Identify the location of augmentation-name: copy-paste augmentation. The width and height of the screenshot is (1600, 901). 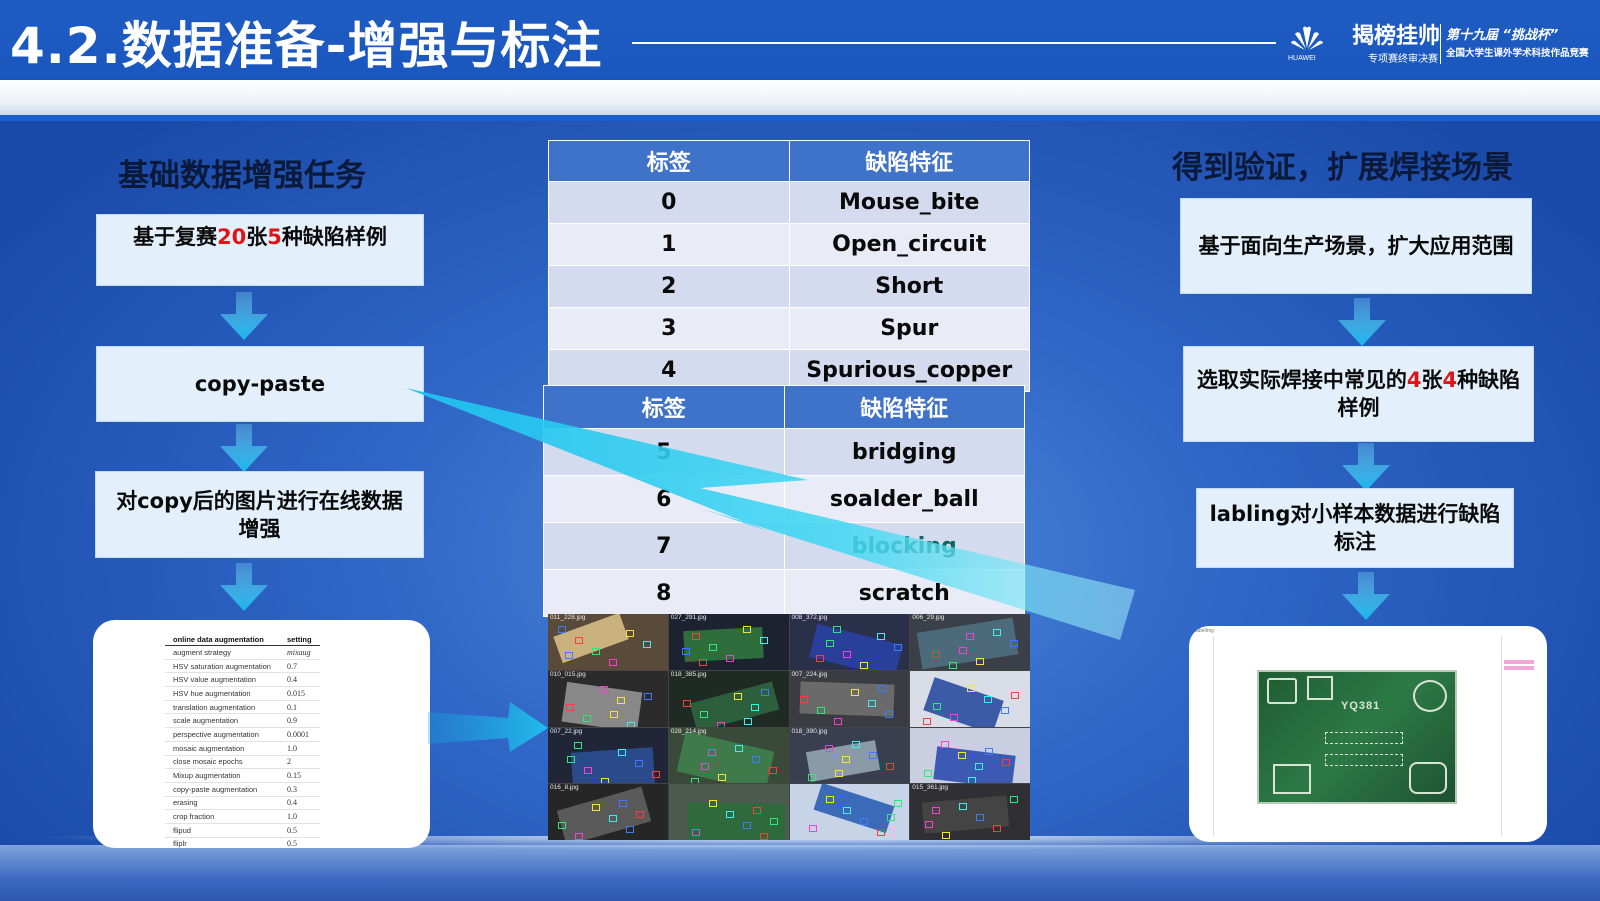
(222, 789).